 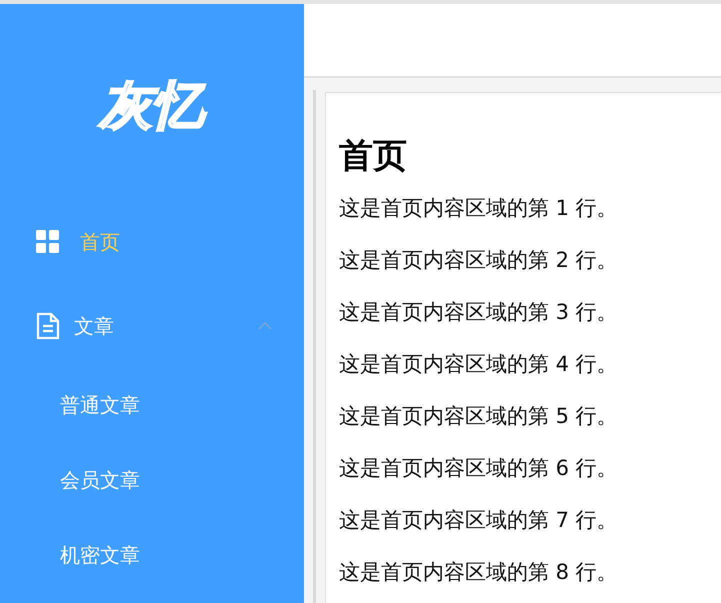 What do you see at coordinates (152, 242) in the screenshot?
I see `menu-item: 首页` at bounding box center [152, 242].